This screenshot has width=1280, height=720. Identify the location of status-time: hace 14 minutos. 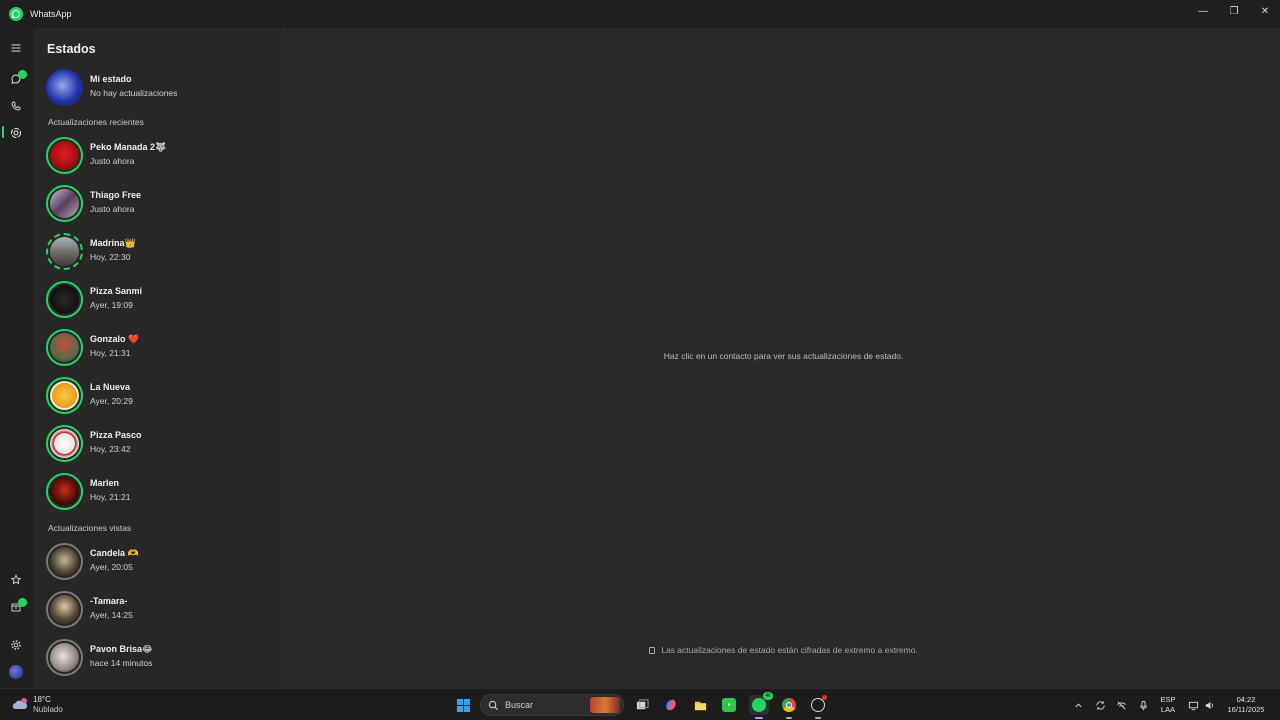
(121, 663).